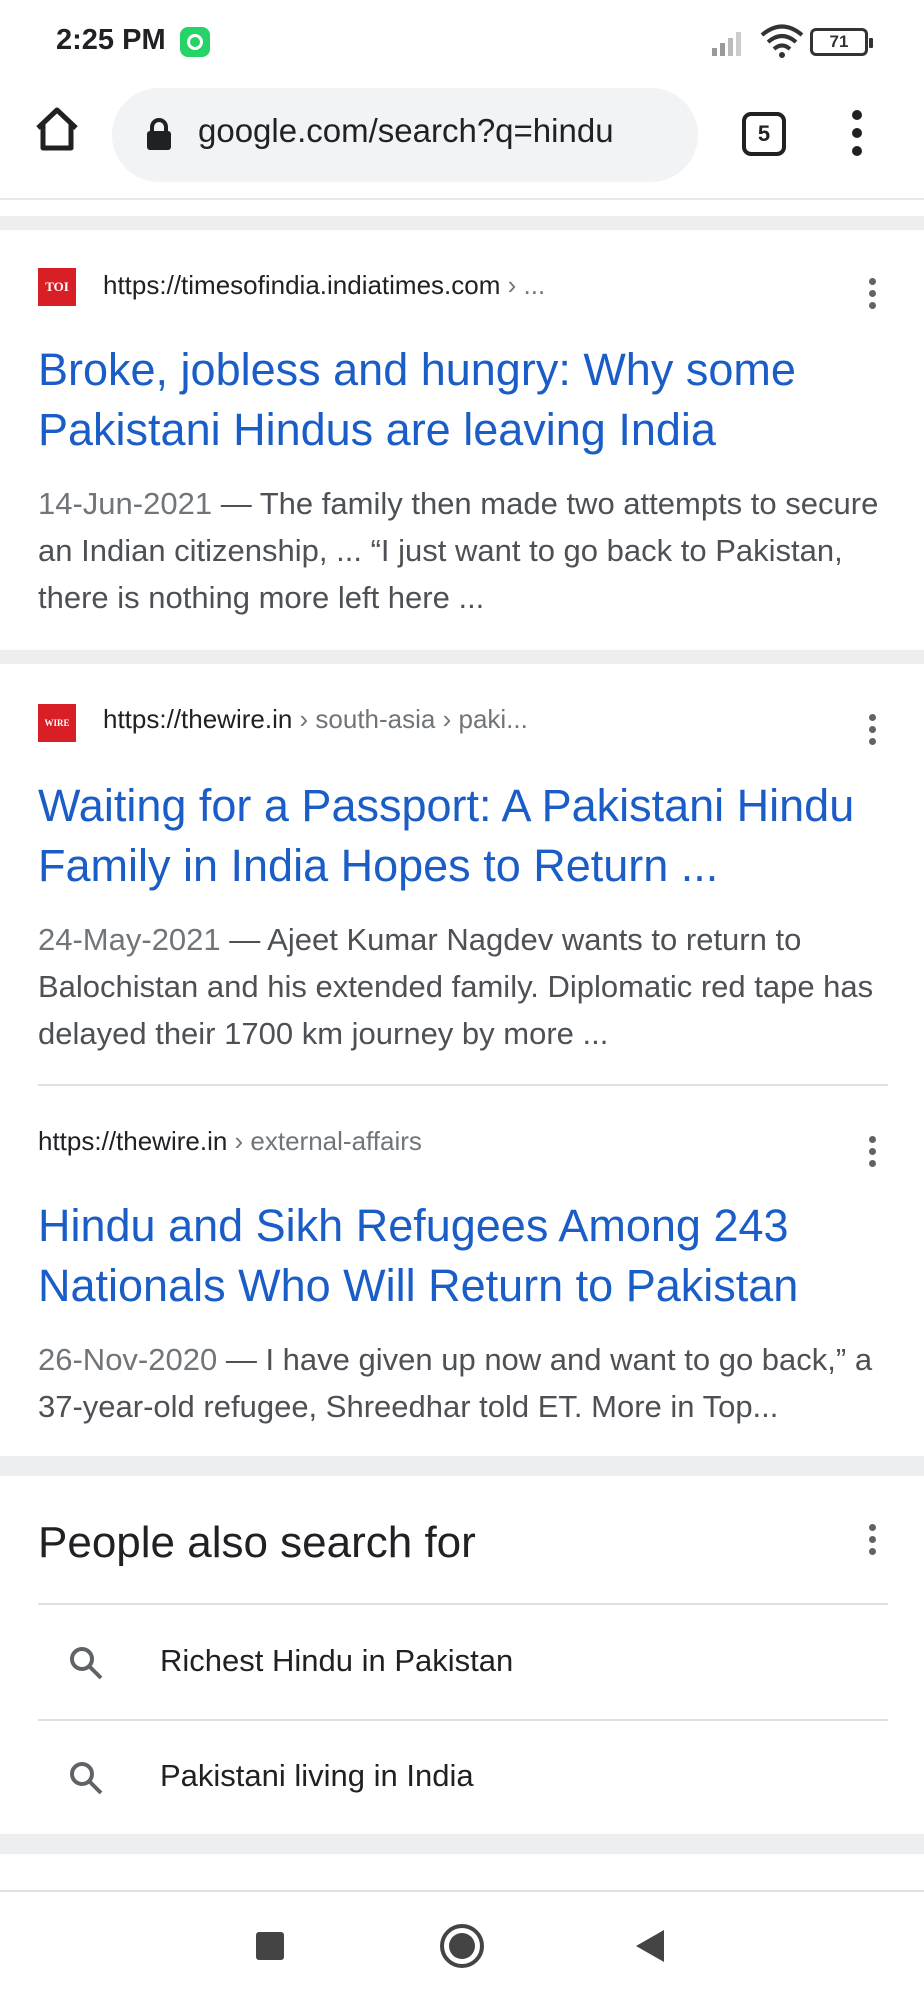 The width and height of the screenshot is (924, 2000). I want to click on url-text: google.com/search?q=hindu, so click(406, 130).